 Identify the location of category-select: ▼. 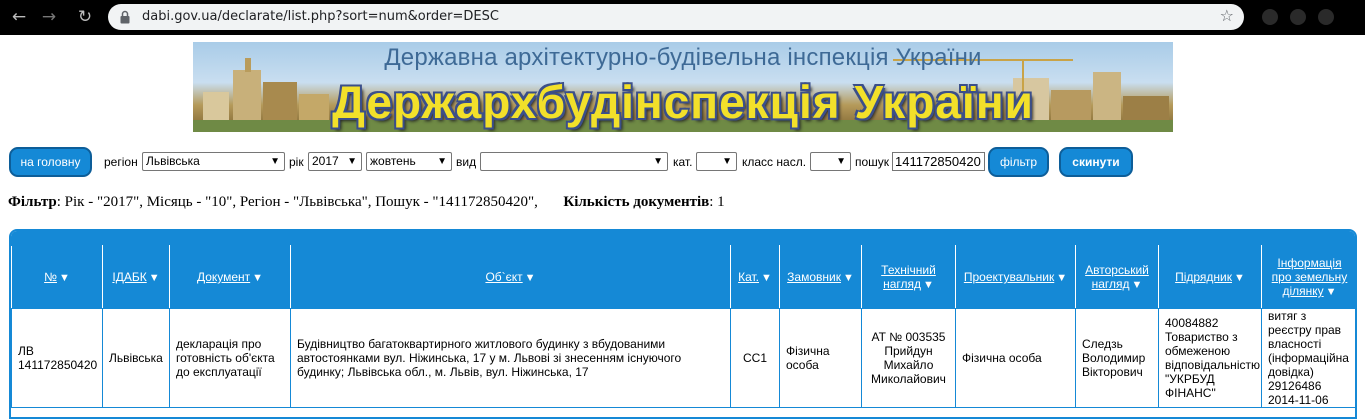
(716, 161).